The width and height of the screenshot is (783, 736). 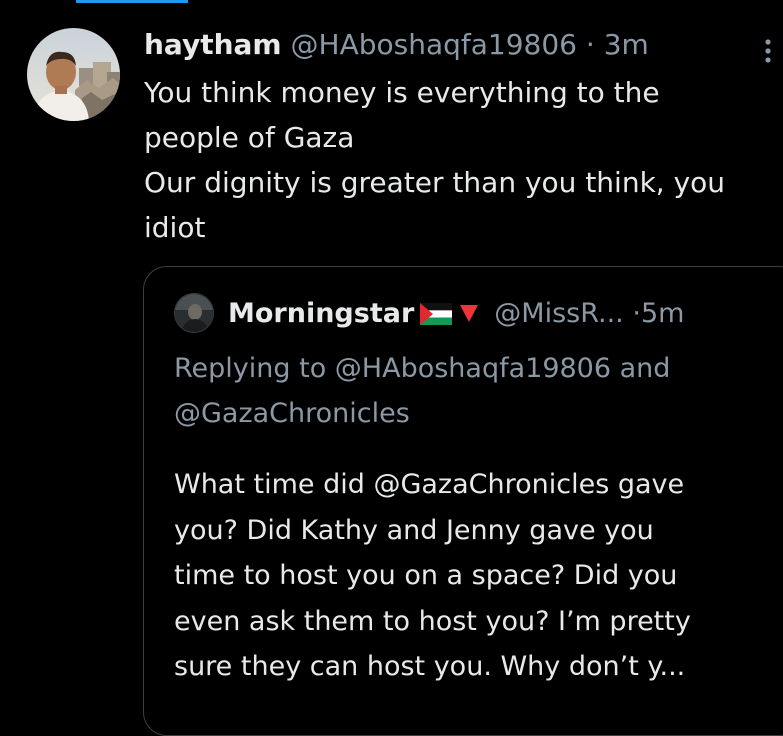 What do you see at coordinates (426, 575) in the screenshot?
I see `quoted-text-line: time to host you on a space? Did you` at bounding box center [426, 575].